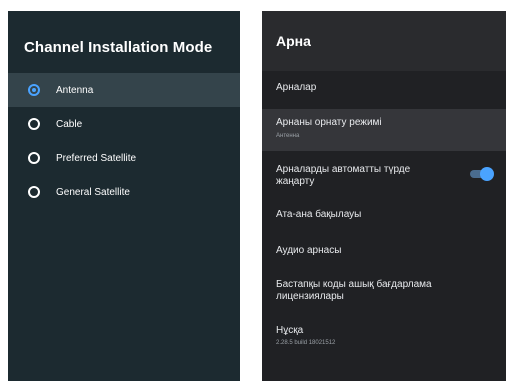  I want to click on option-cable: Cable, so click(124, 124).